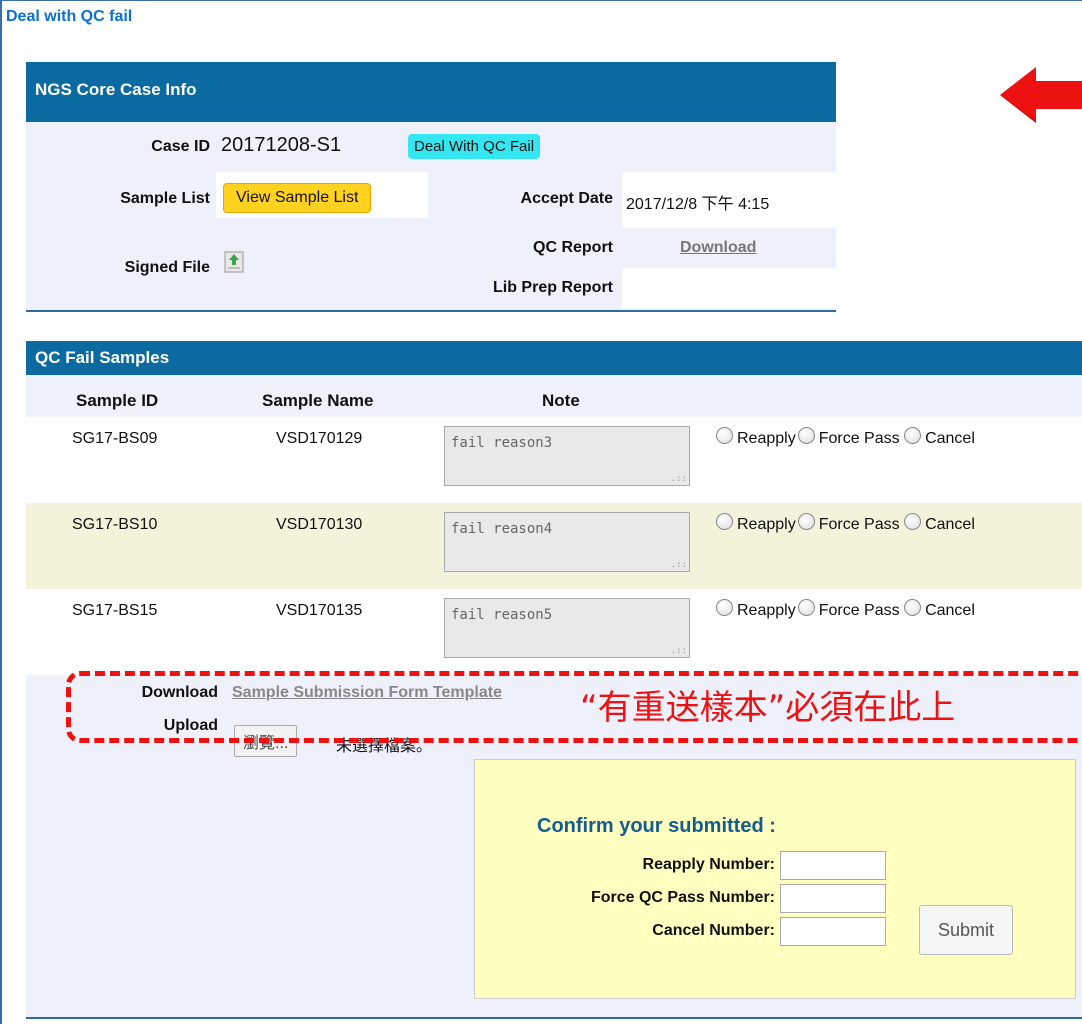 The height and width of the screenshot is (1024, 1082). Describe the element at coordinates (833, 931) in the screenshot. I see `cancel-number-input` at that location.